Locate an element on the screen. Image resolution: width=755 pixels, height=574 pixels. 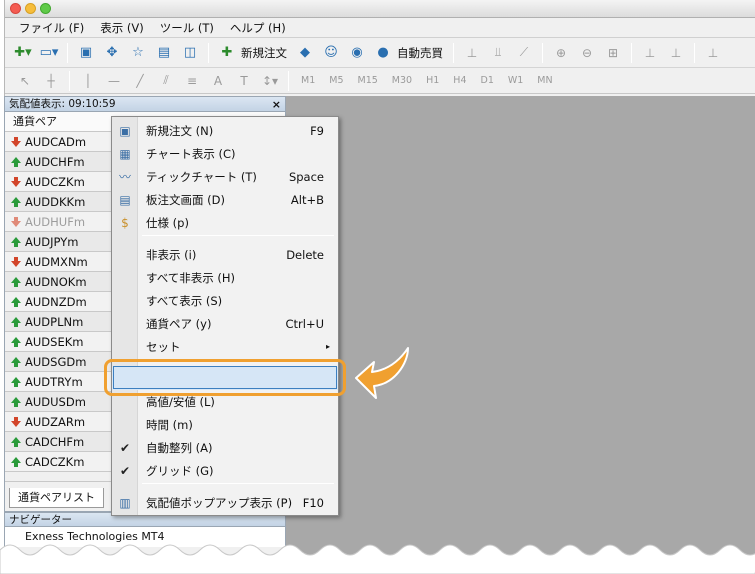
autoscroll-icon: ⊥ is located at coordinates (650, 53).